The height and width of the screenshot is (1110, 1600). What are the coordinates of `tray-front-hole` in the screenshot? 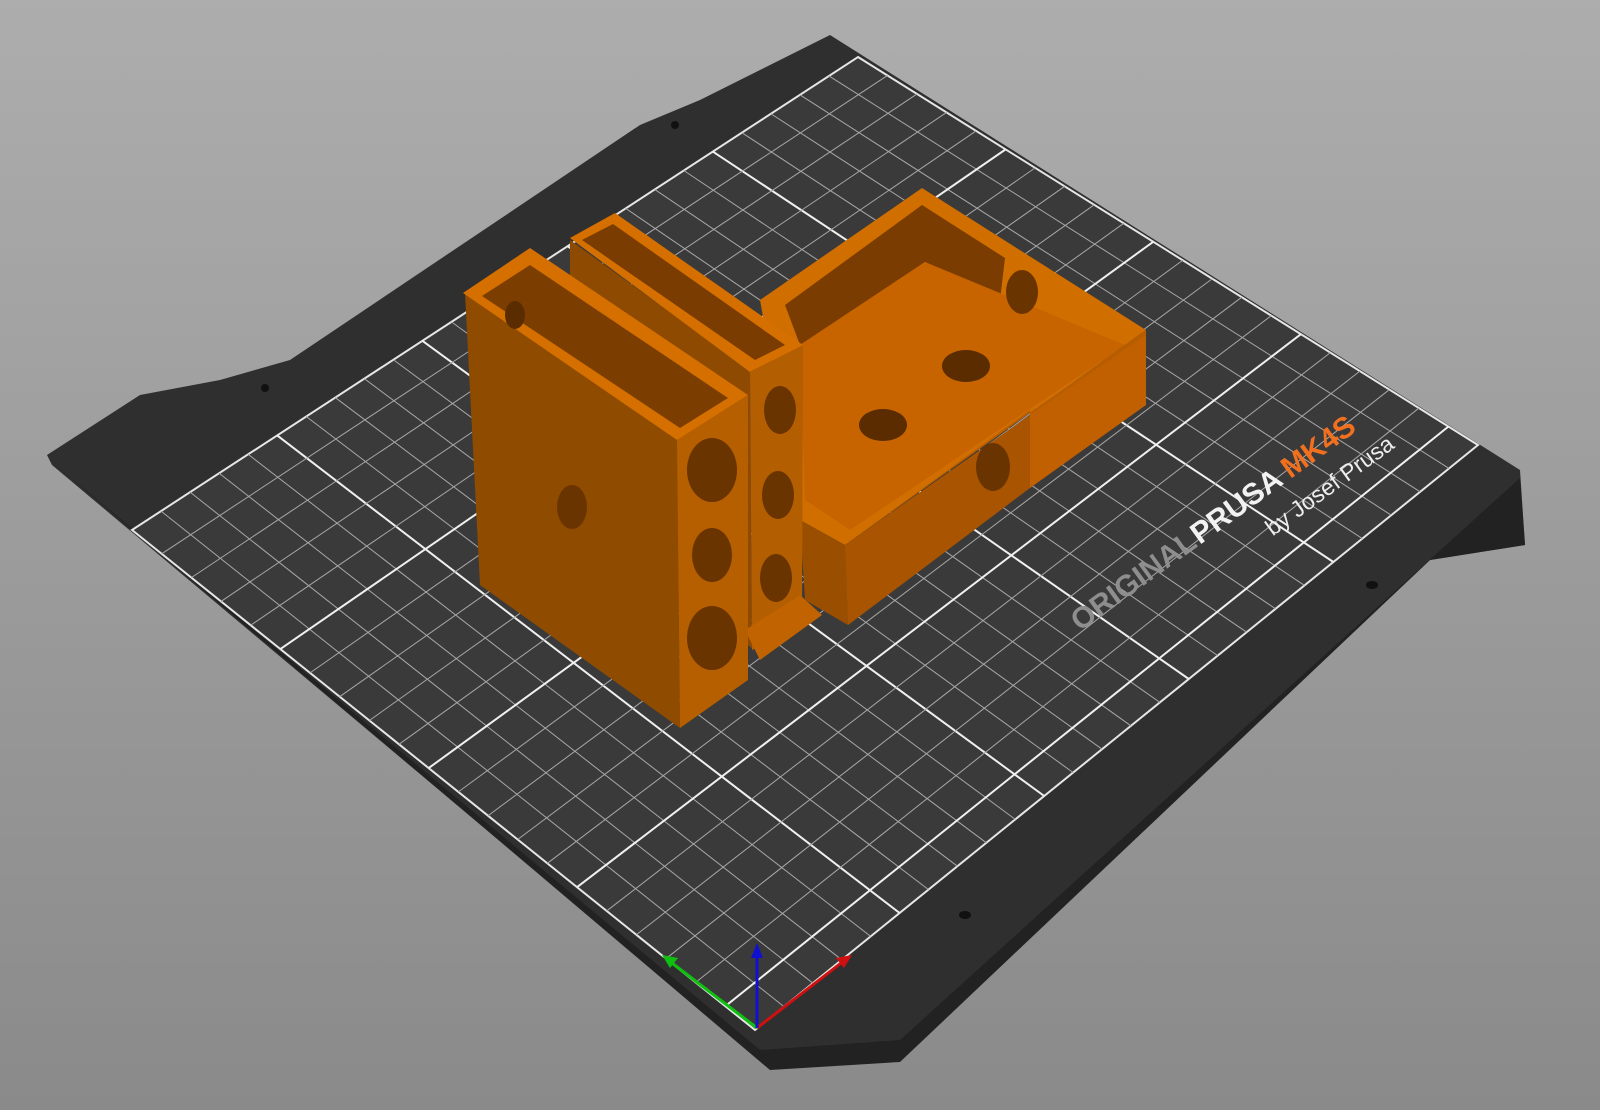 It's located at (993, 467).